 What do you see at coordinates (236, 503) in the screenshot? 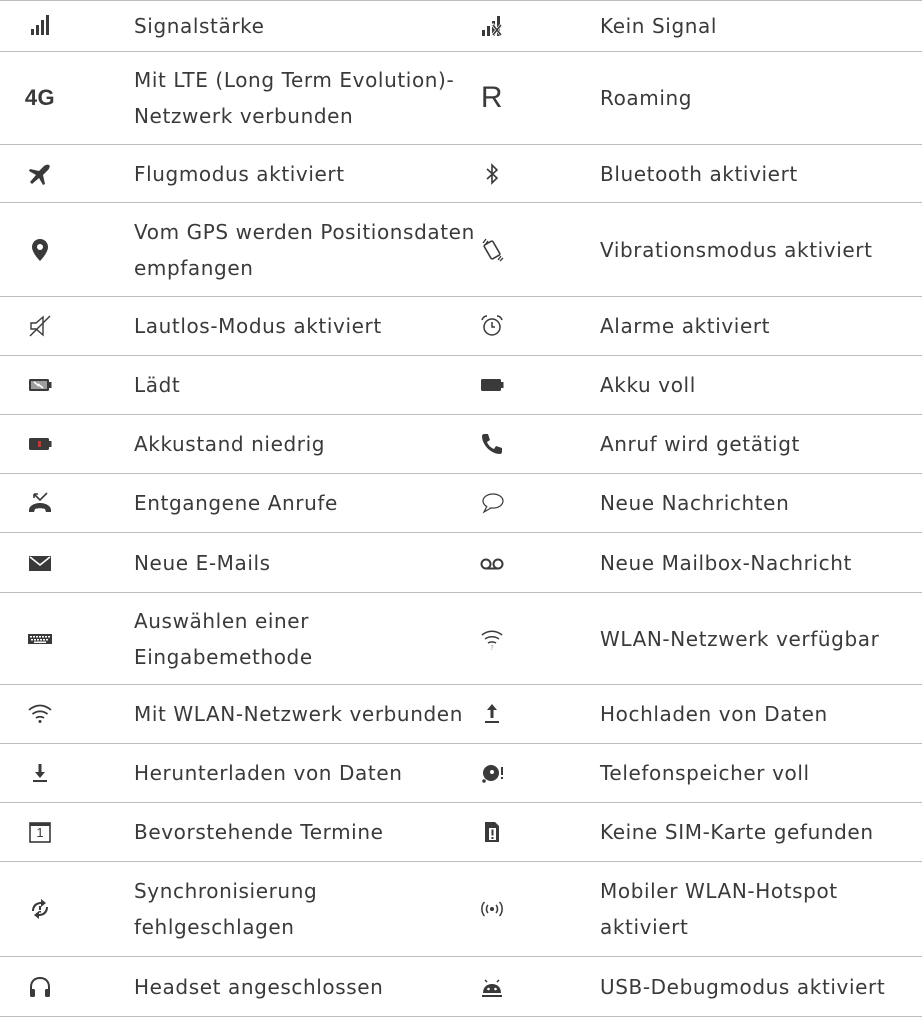
I see `row-label: Entgangene Anrufe` at bounding box center [236, 503].